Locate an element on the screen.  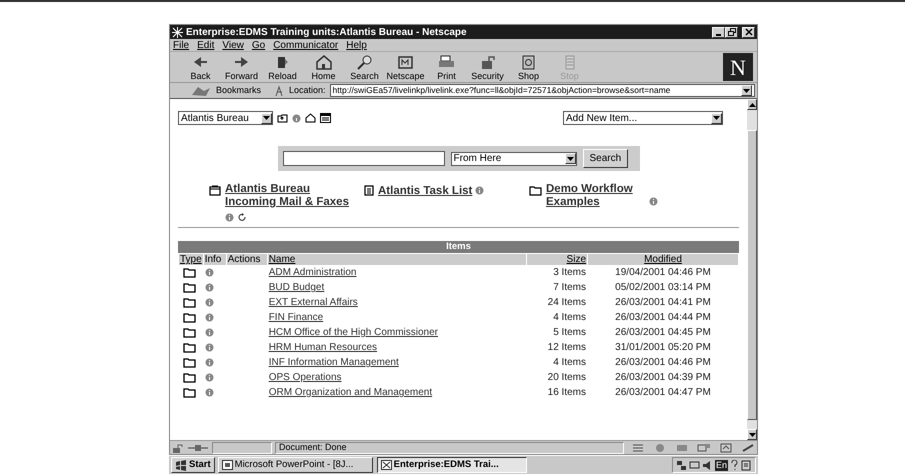
window-title: Enterprise:EDMS Training units:Atlantis Bureau - Netscape is located at coordinates (326, 33).